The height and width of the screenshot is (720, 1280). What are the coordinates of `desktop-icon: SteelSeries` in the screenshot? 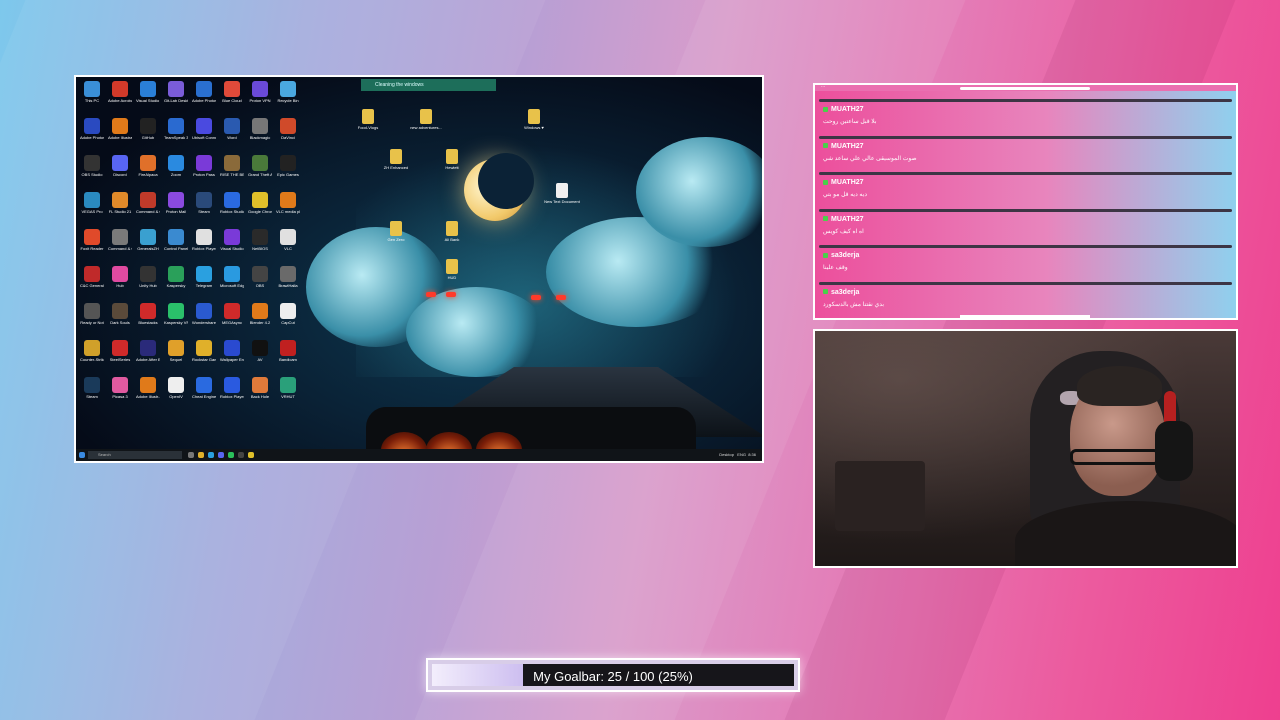 It's located at (120, 351).